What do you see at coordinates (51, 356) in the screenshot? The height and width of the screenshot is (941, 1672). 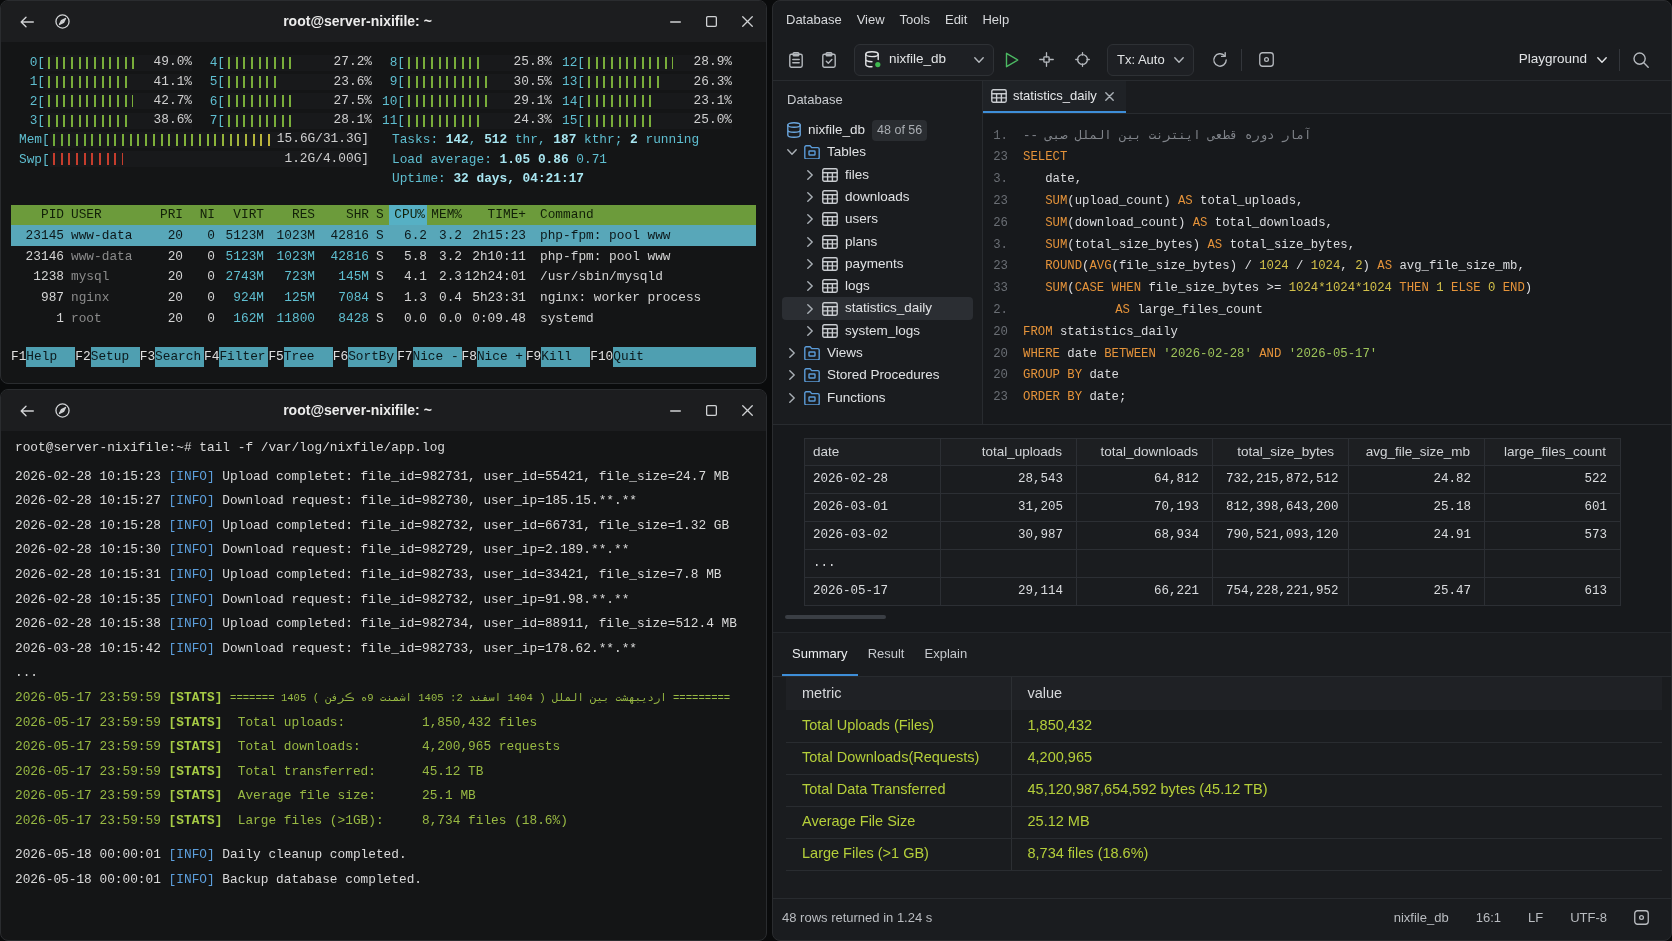 I see `function-key-label: Help` at bounding box center [51, 356].